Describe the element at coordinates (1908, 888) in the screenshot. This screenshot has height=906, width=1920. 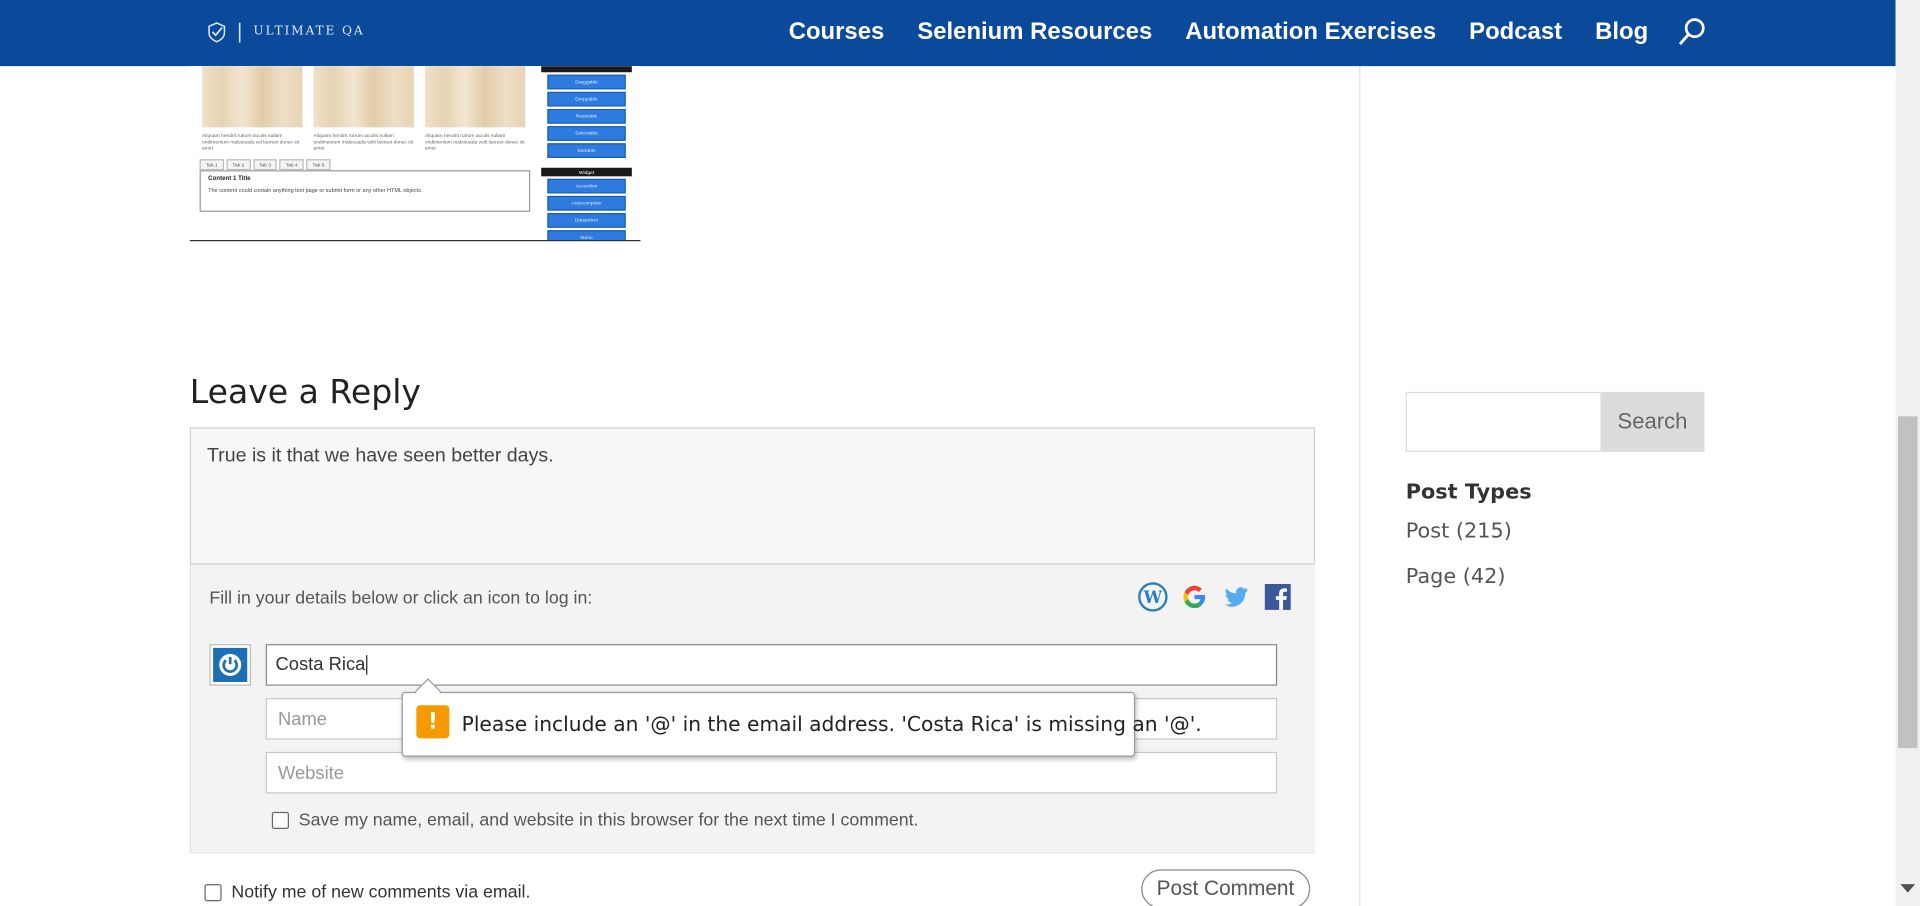
I see `scroll-down-arrow-icon` at that location.